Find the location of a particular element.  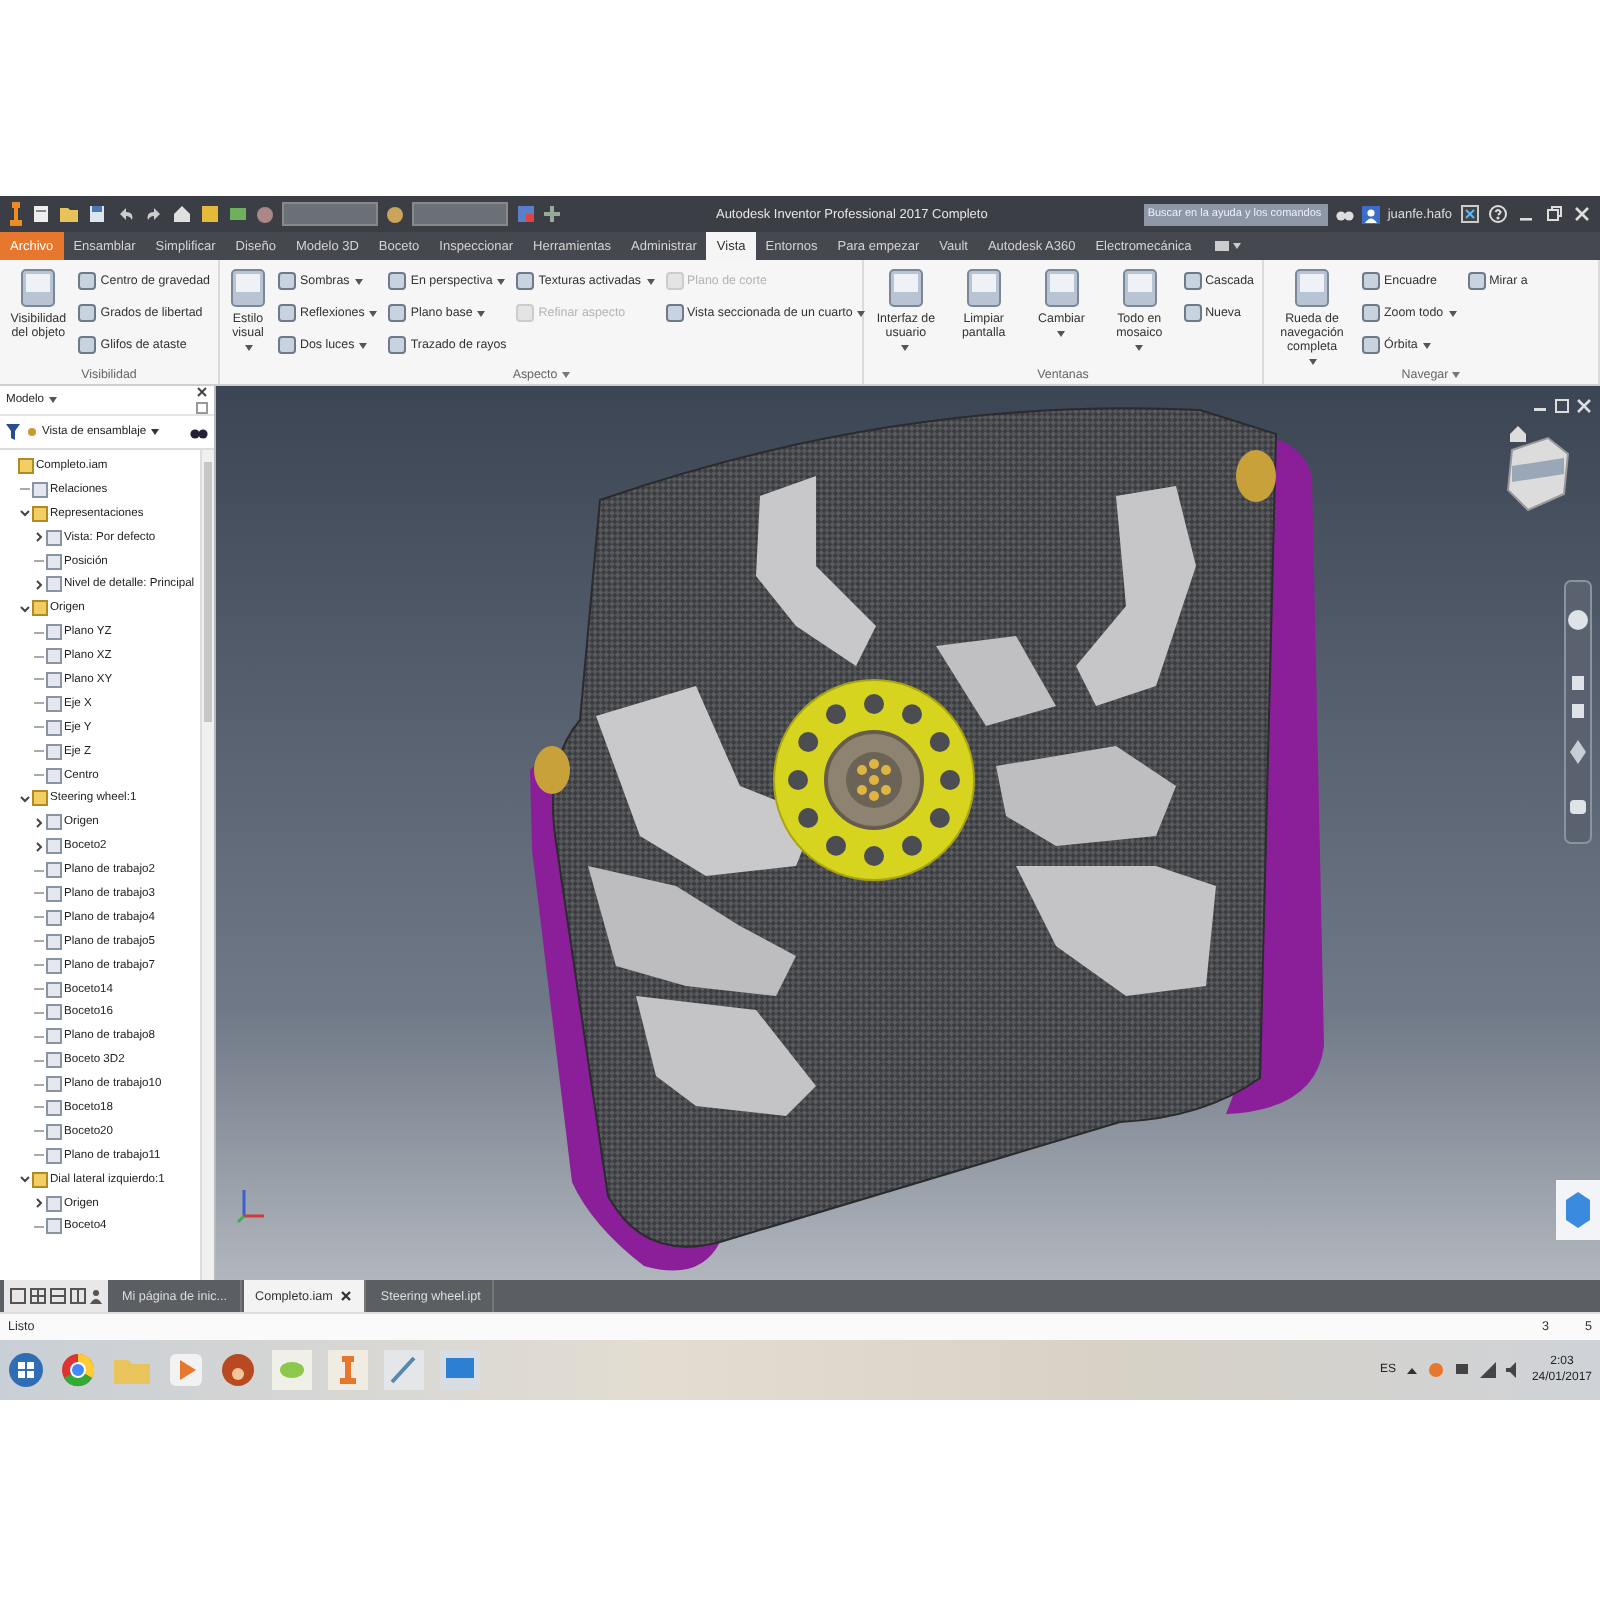

filter-icon is located at coordinates (13, 432).